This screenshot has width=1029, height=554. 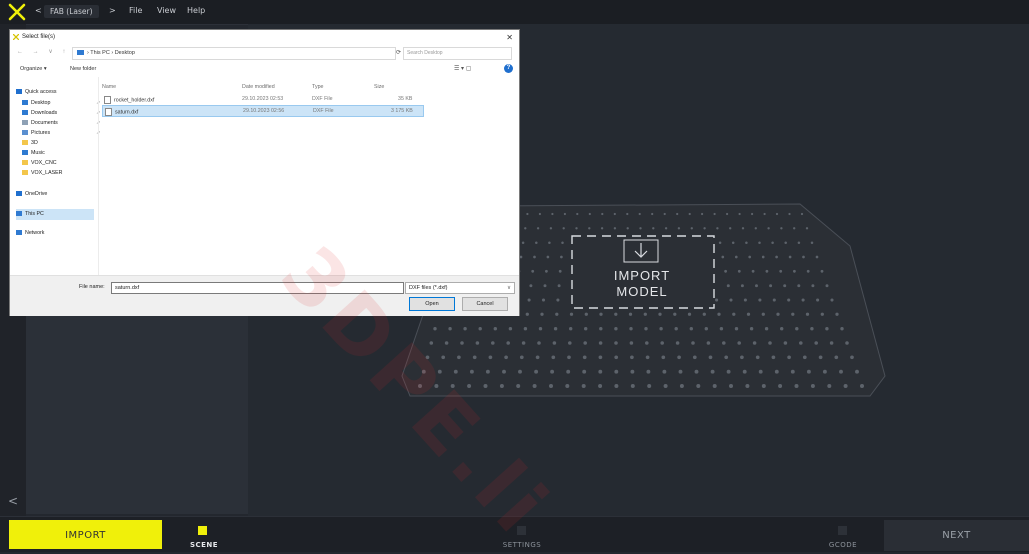 I want to click on nav-forward-button: >, so click(x=112, y=10).